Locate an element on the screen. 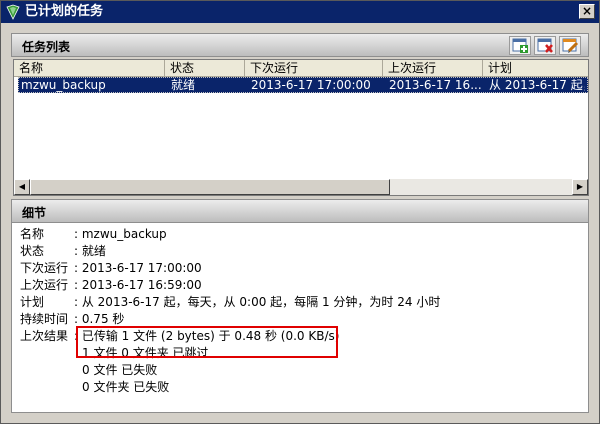  task-schedule-cell: 从 2013-6-17 起， is located at coordinates (537, 85).